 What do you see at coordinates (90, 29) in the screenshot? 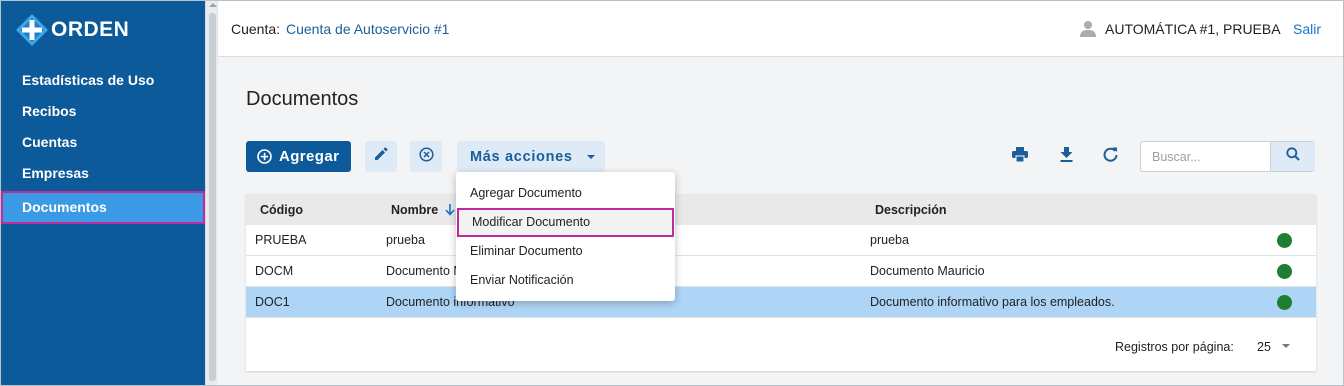
I see `brand-name: ORDEN` at bounding box center [90, 29].